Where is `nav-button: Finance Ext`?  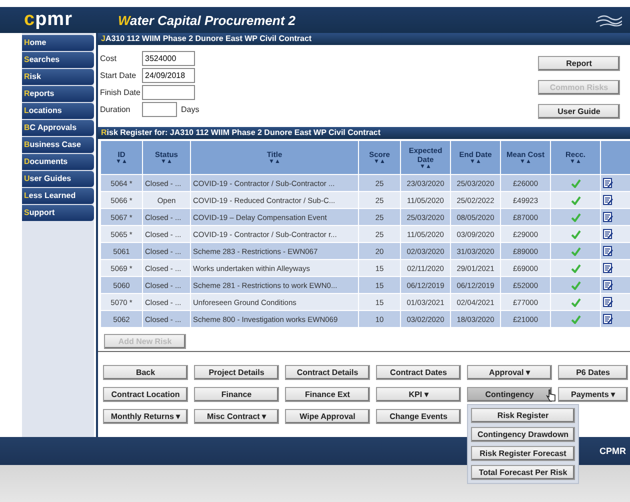 nav-button: Finance Ext is located at coordinates (327, 394).